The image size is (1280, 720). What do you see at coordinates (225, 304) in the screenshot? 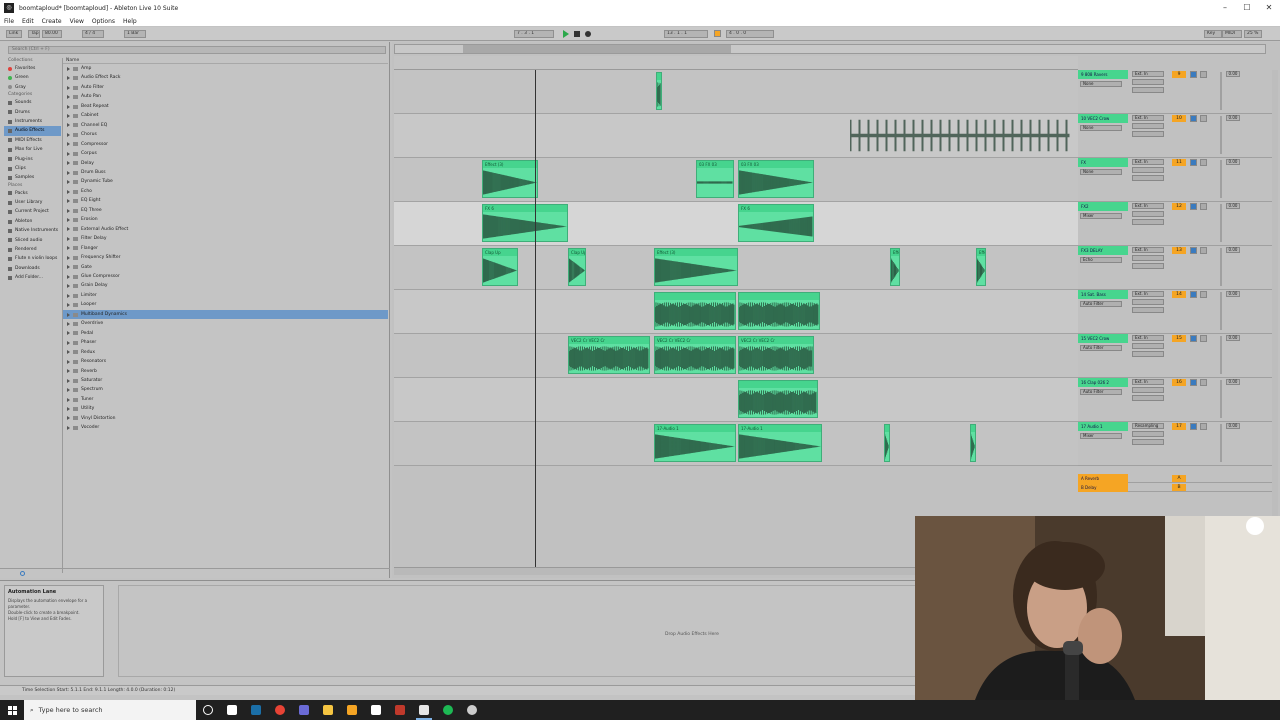
I see `tree-item: Looper` at bounding box center [225, 304].